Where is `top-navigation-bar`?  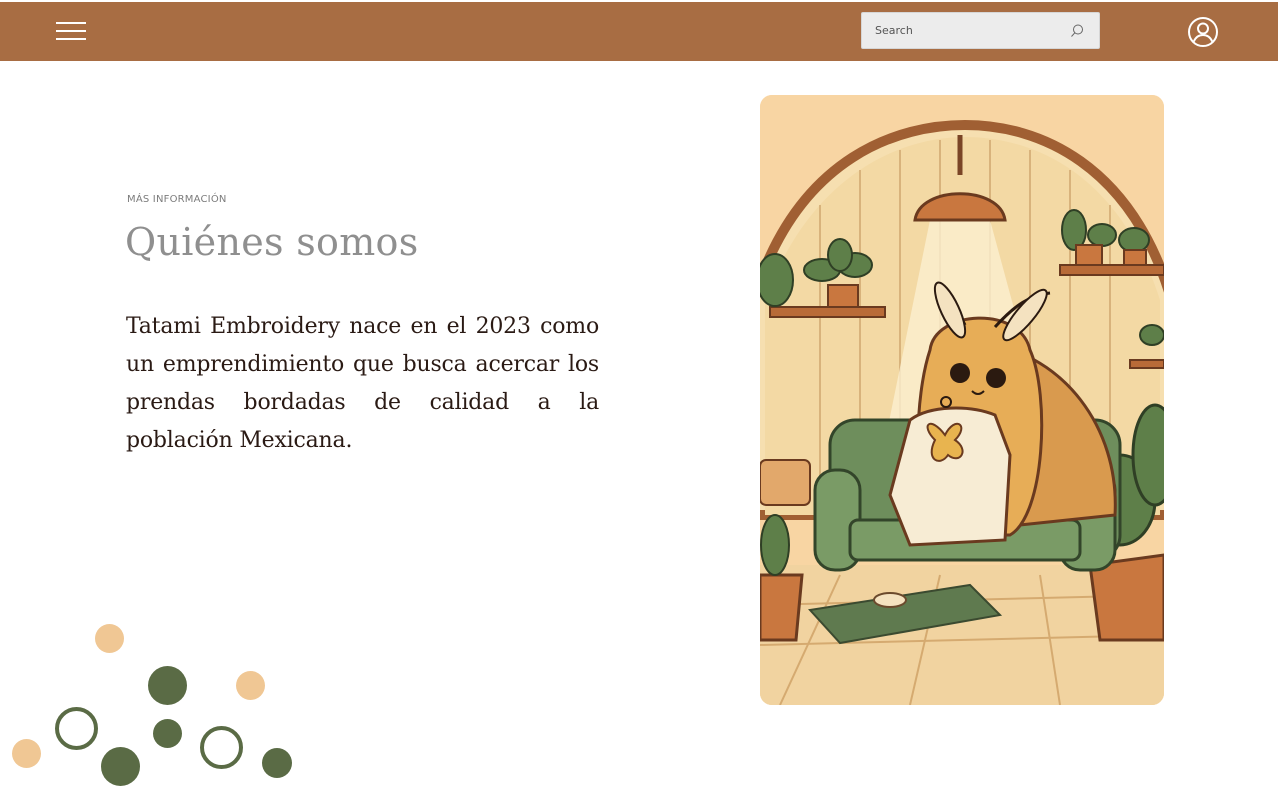
top-navigation-bar is located at coordinates (639, 31).